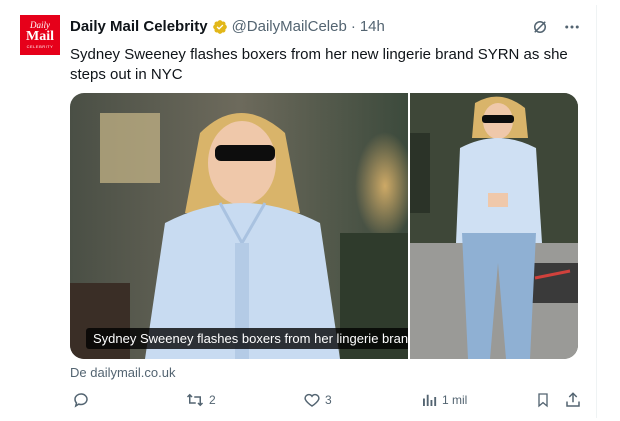 The image size is (620, 421). What do you see at coordinates (455, 400) in the screenshot?
I see `views-count: 1 mil` at bounding box center [455, 400].